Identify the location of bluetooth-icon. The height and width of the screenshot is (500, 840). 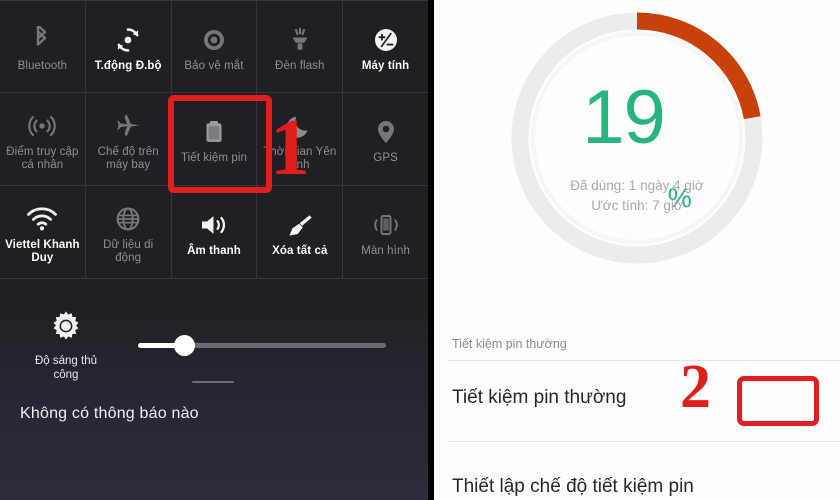
(42, 40).